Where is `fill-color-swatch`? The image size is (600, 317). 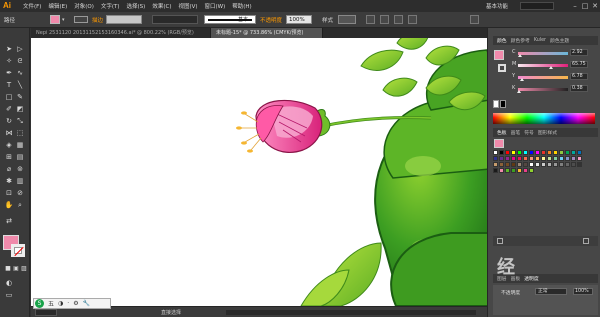 fill-color-swatch is located at coordinates (55, 19).